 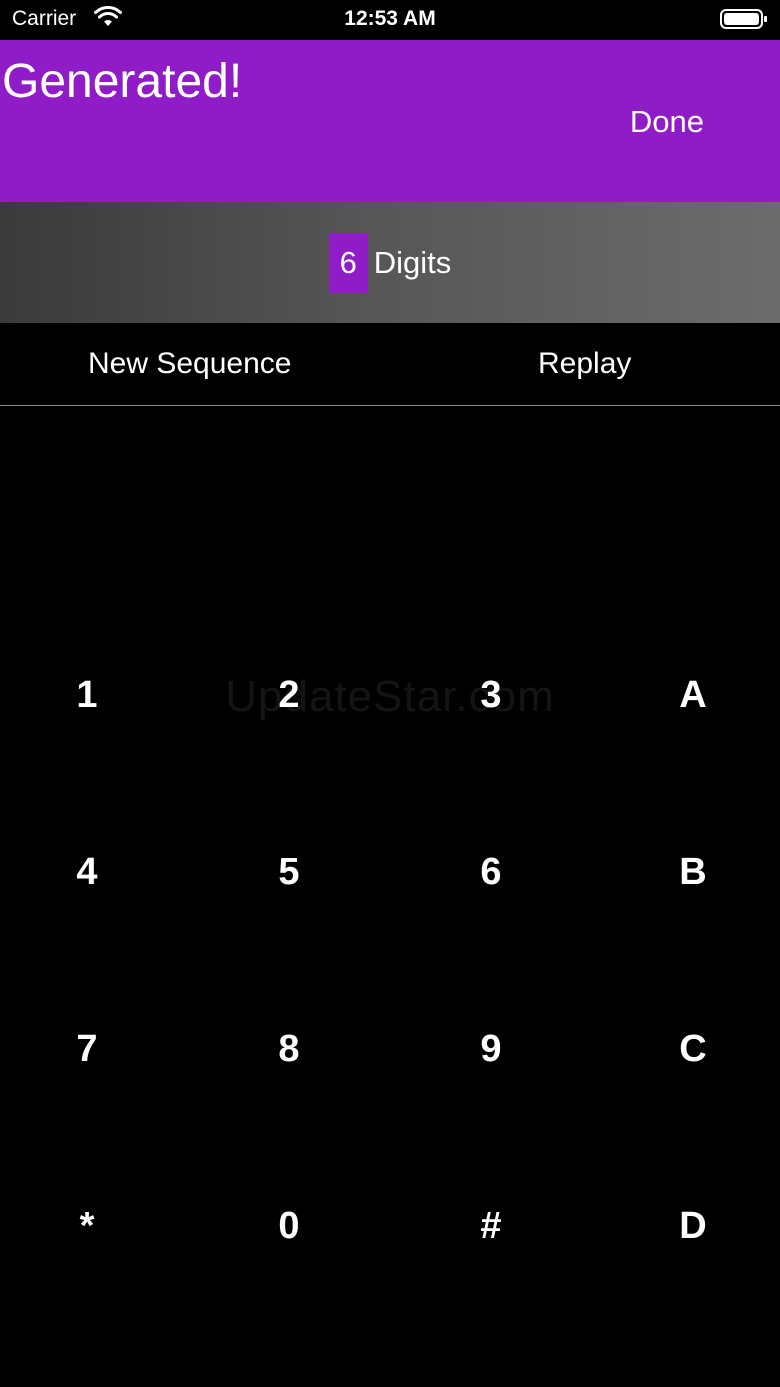 What do you see at coordinates (686, 695) in the screenshot?
I see `key-a: A` at bounding box center [686, 695].